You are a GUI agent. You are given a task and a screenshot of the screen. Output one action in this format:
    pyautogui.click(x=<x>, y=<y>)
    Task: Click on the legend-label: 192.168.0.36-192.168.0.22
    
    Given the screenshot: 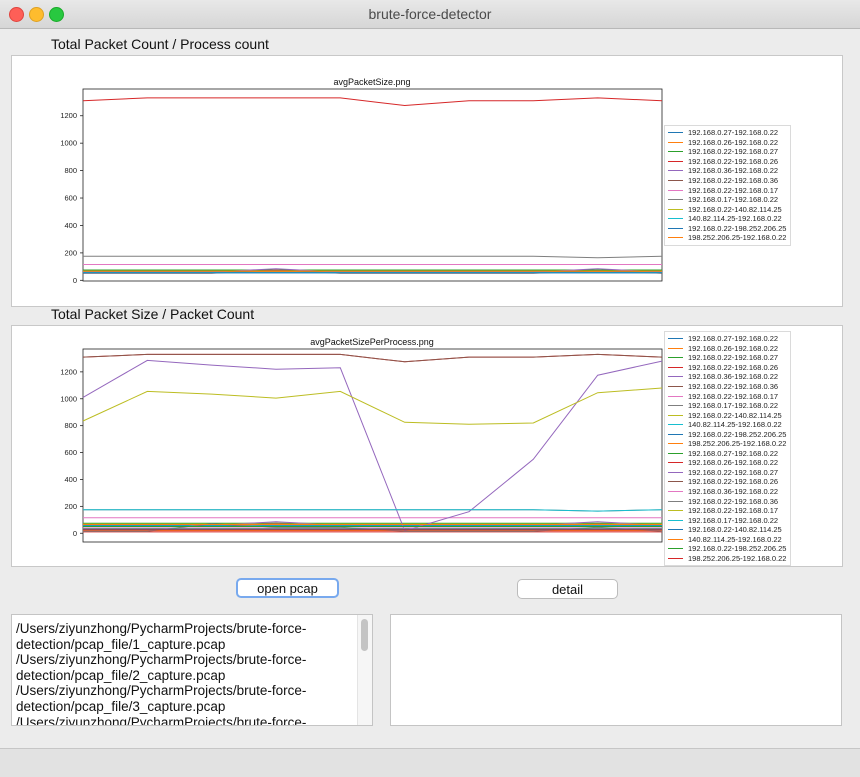 What is the action you would take?
    pyautogui.click(x=733, y=377)
    